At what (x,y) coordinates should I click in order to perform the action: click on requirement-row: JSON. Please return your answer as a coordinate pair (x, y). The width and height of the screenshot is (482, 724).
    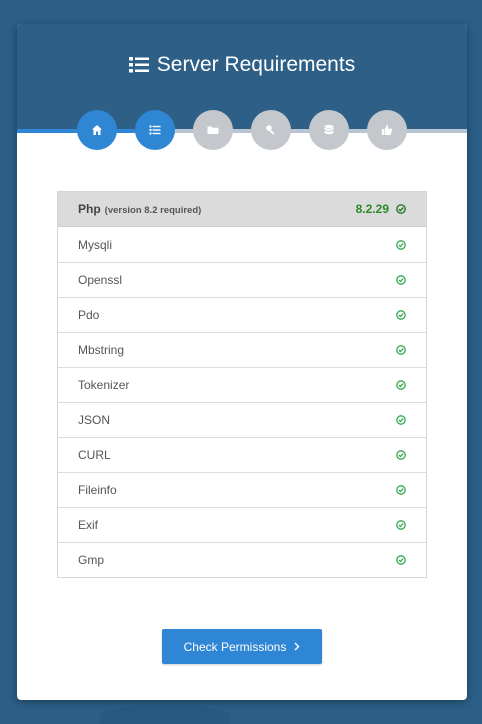
    Looking at the image, I should click on (242, 419).